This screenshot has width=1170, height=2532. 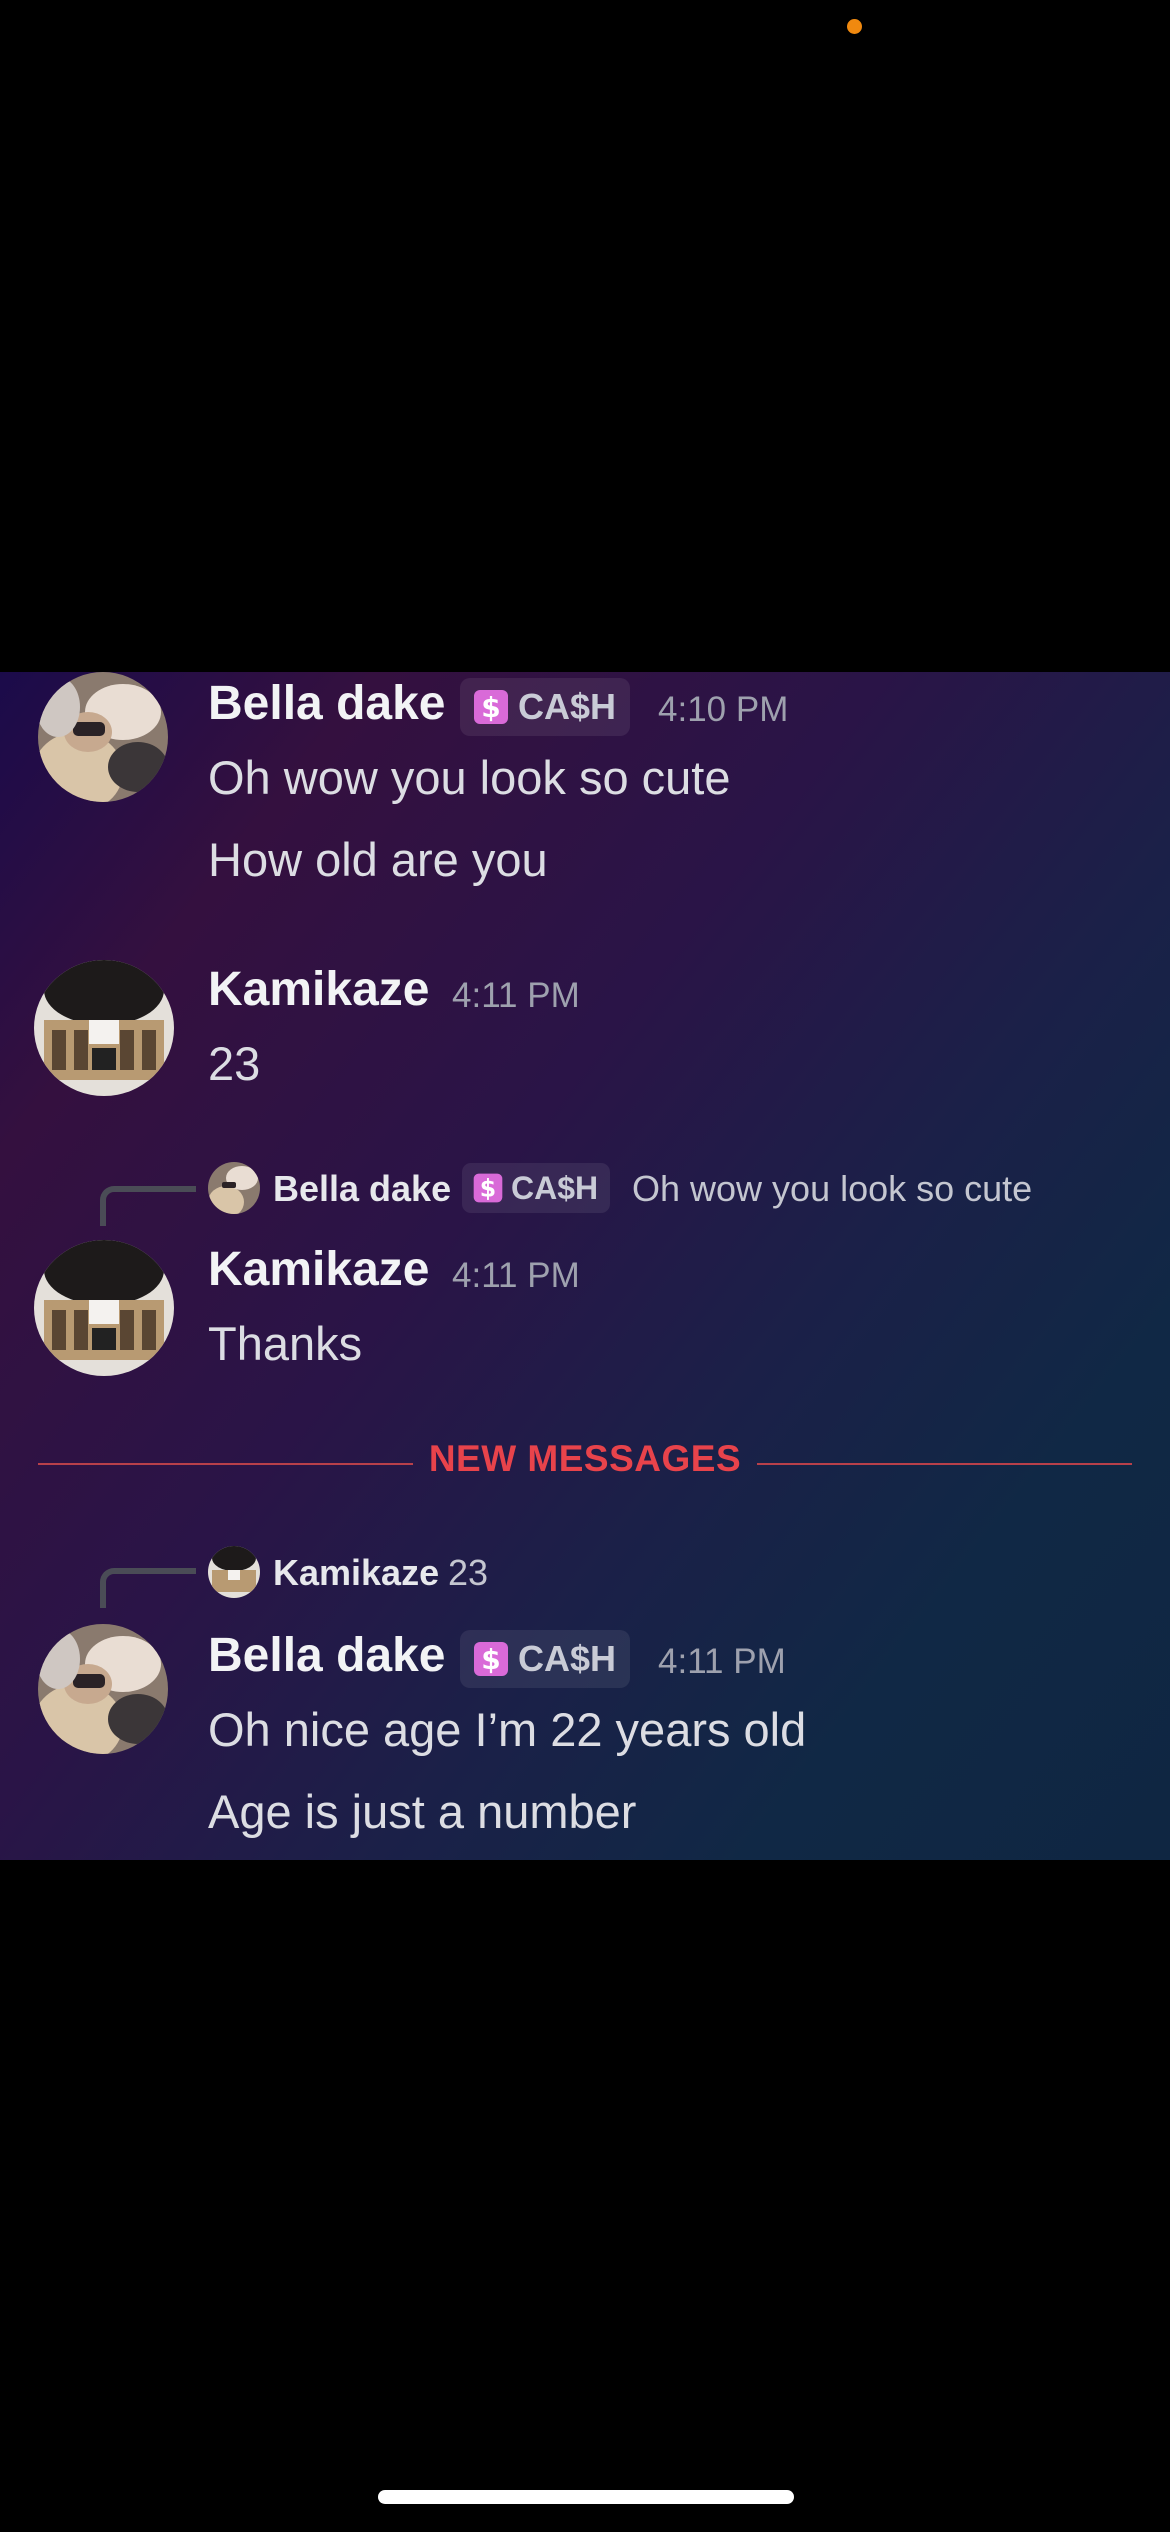 I want to click on reply-author: Bella dake, so click(x=362, y=1189).